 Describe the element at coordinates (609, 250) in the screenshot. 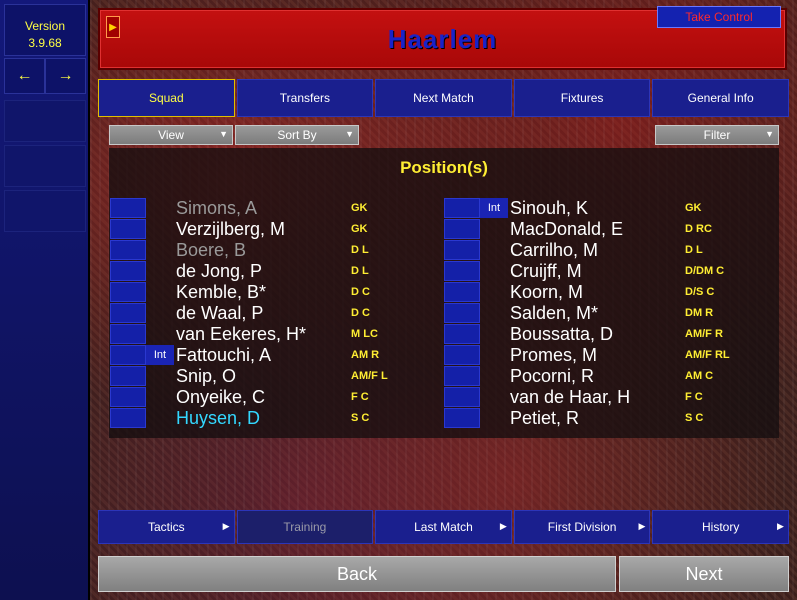

I see `player-row: Carrilho, M D L` at that location.